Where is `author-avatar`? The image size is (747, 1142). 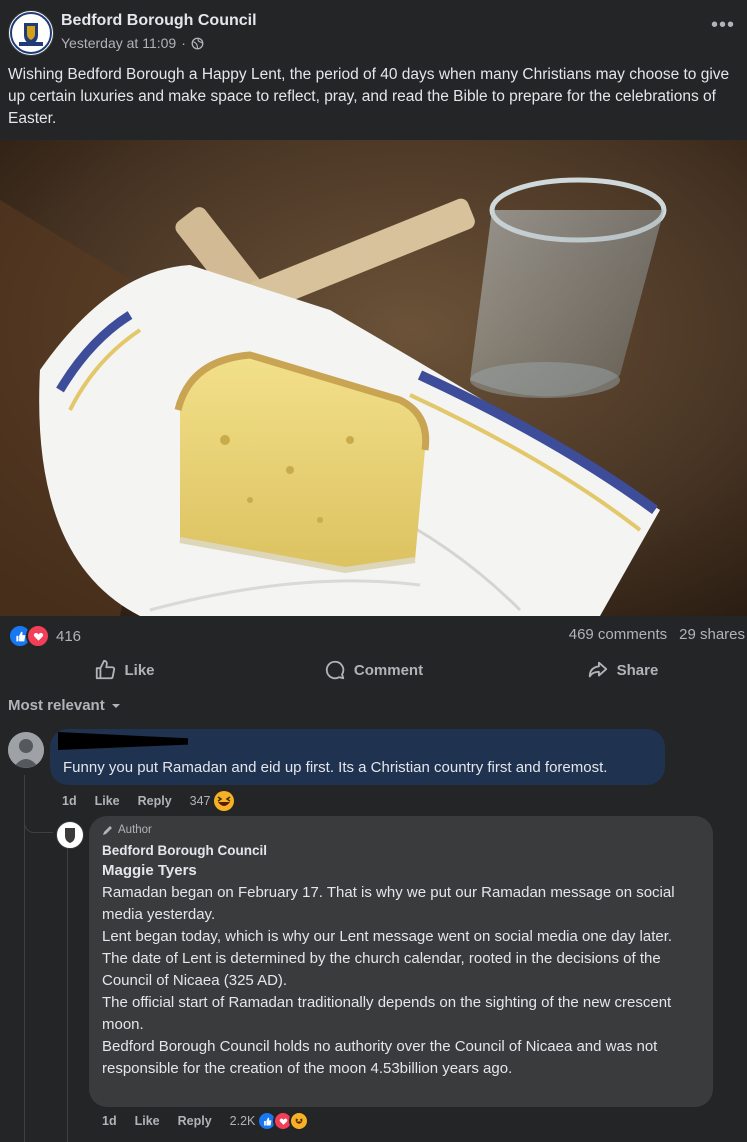
author-avatar is located at coordinates (70, 835).